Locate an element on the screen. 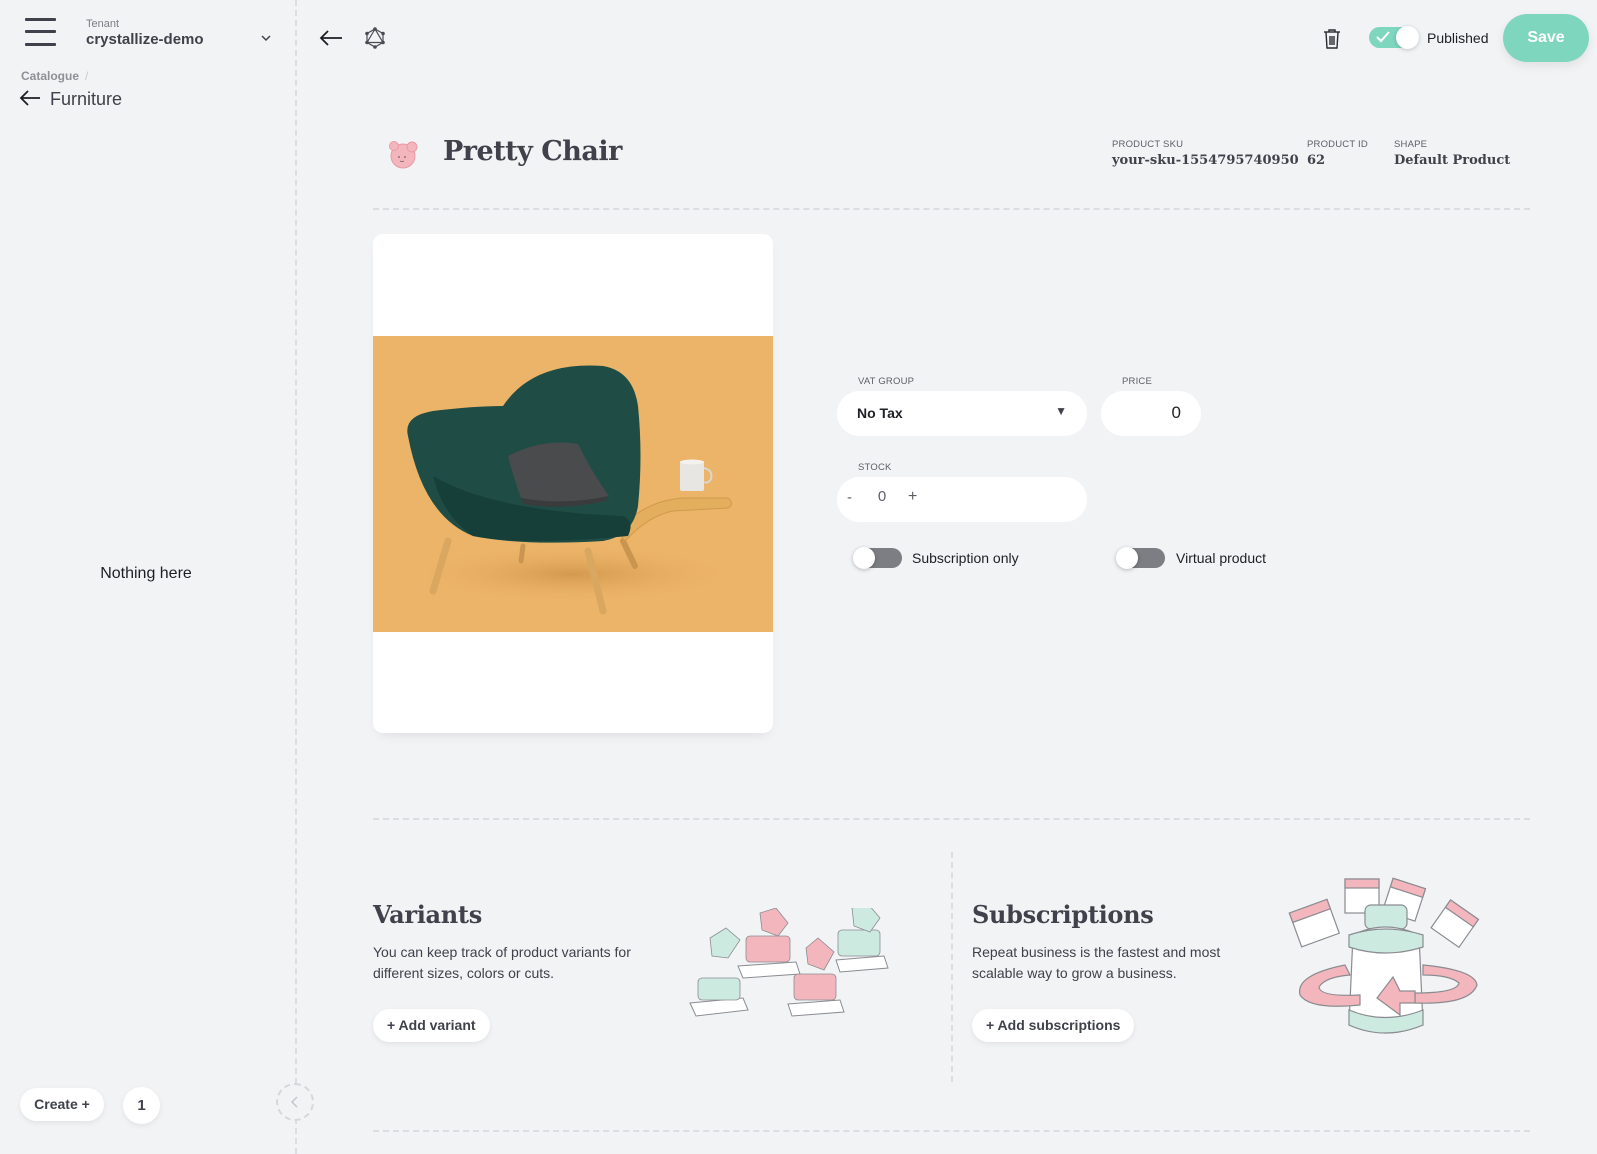  stock-stepper: - 0 + is located at coordinates (962, 499).